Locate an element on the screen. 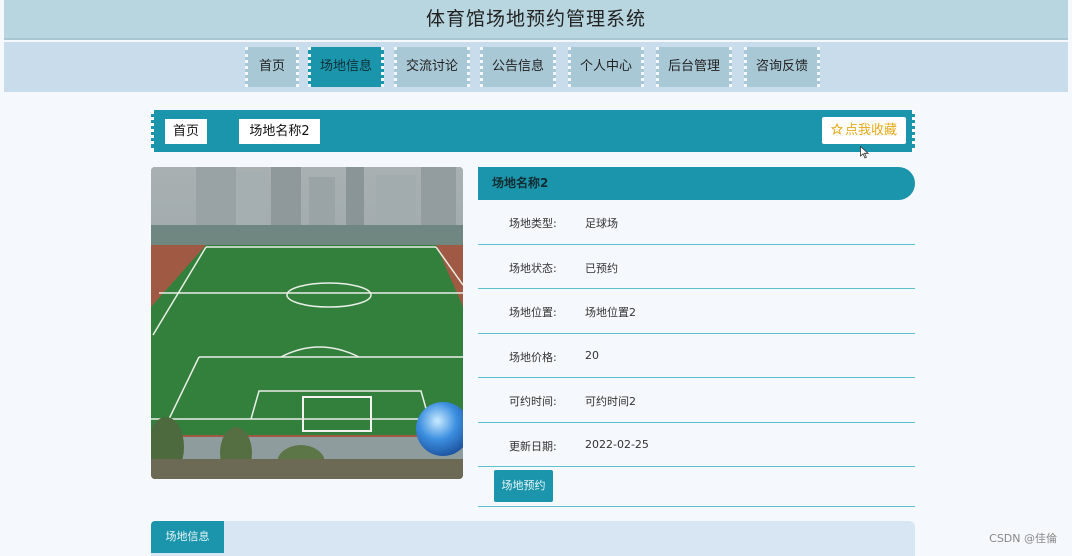  field-row-location: 场地位置: 场地位置2 is located at coordinates (696, 311).